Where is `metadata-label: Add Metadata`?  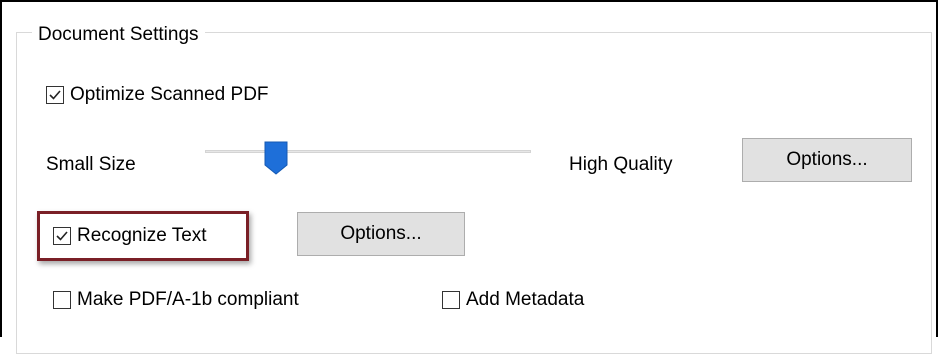
metadata-label: Add Metadata is located at coordinates (525, 299).